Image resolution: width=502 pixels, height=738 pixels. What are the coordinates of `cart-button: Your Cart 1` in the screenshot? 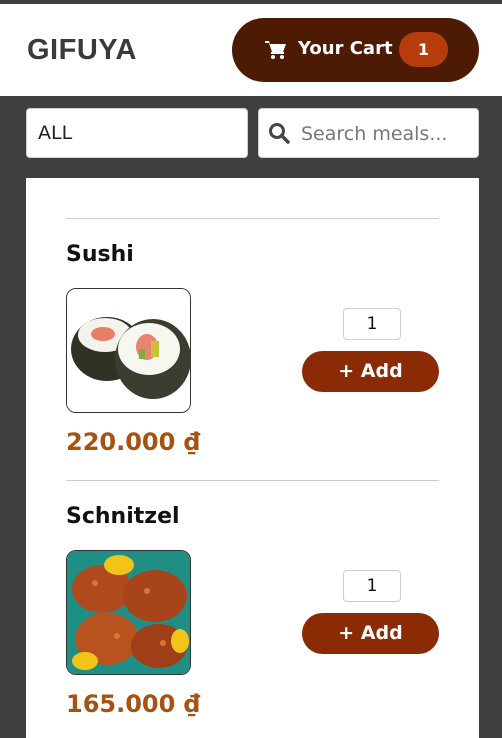 It's located at (355, 50).